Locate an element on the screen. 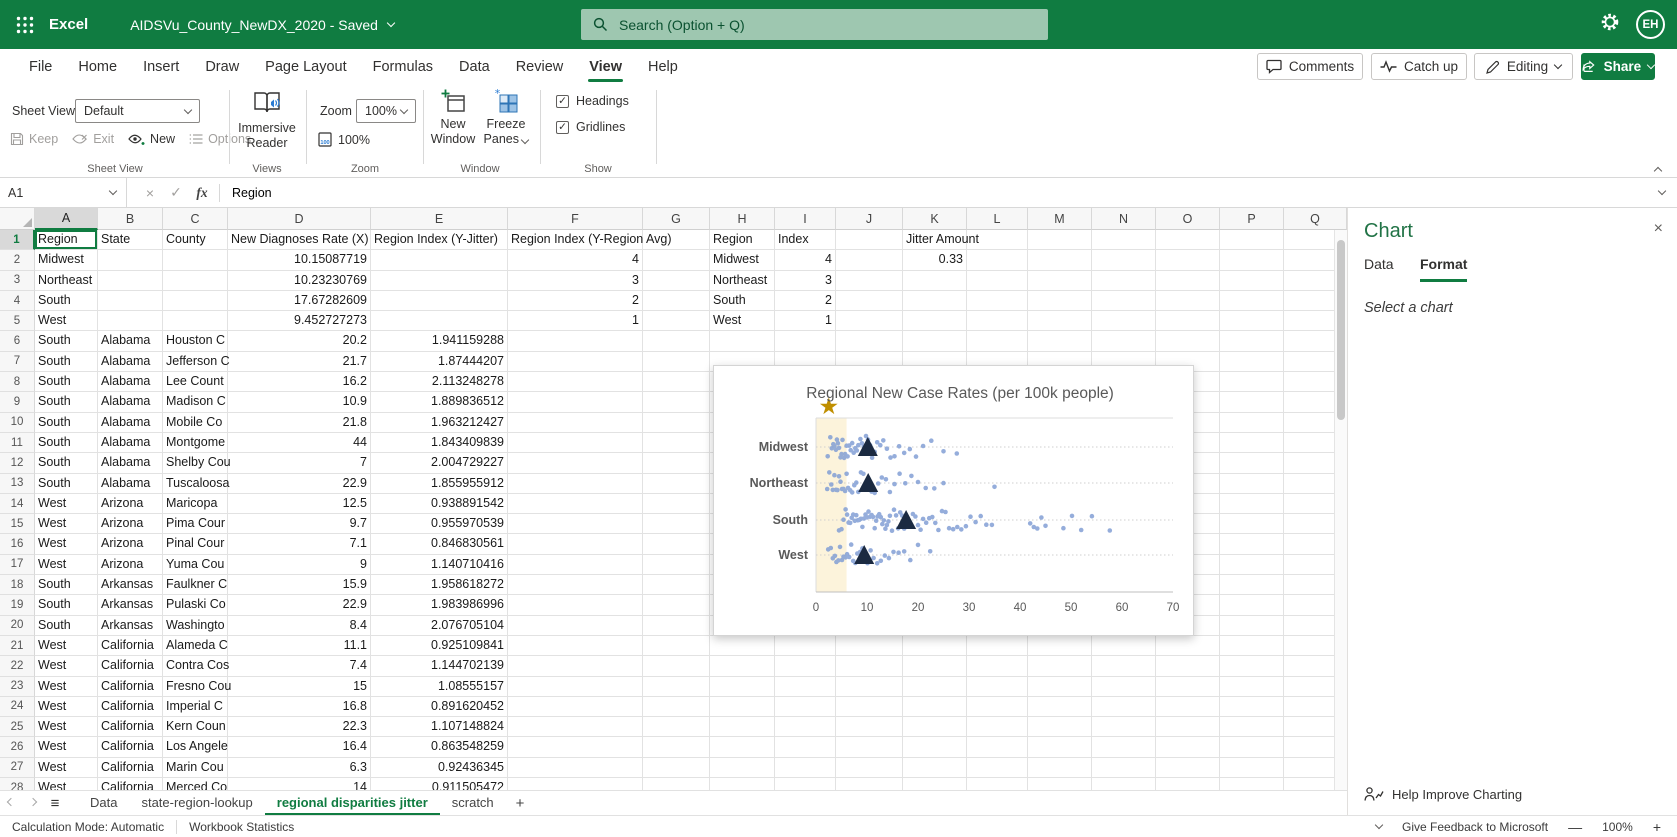 The height and width of the screenshot is (837, 1677). grid-cell: Index is located at coordinates (805, 240).